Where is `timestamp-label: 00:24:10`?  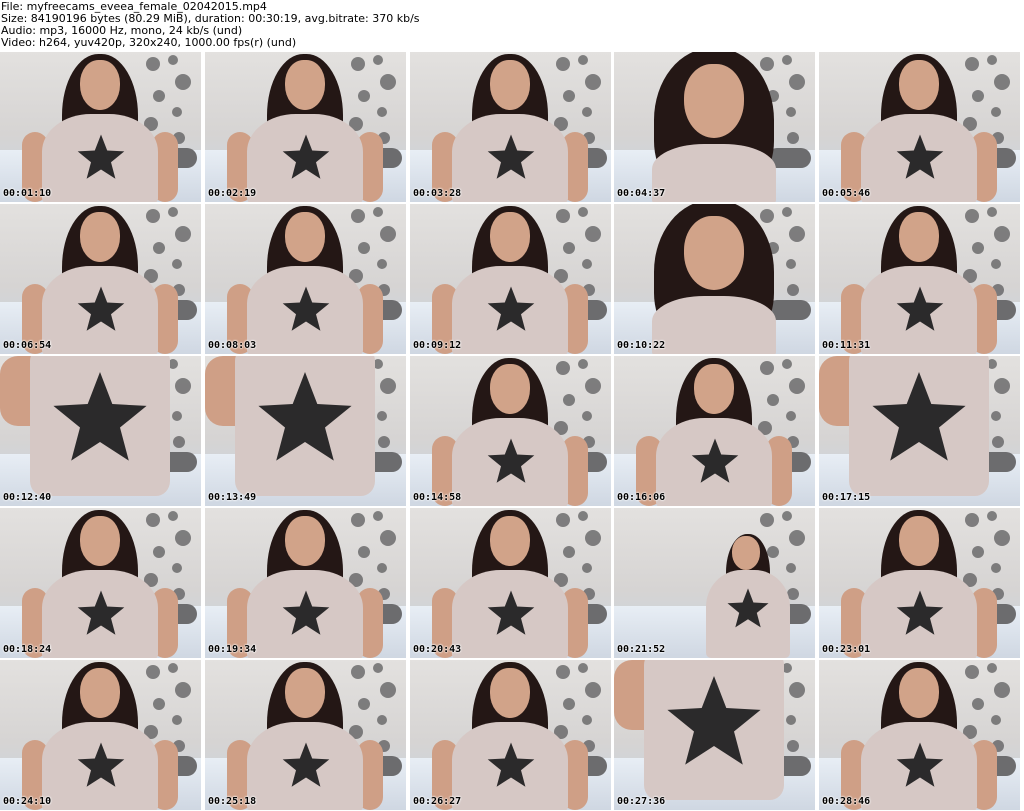
timestamp-label: 00:24:10 is located at coordinates (27, 801).